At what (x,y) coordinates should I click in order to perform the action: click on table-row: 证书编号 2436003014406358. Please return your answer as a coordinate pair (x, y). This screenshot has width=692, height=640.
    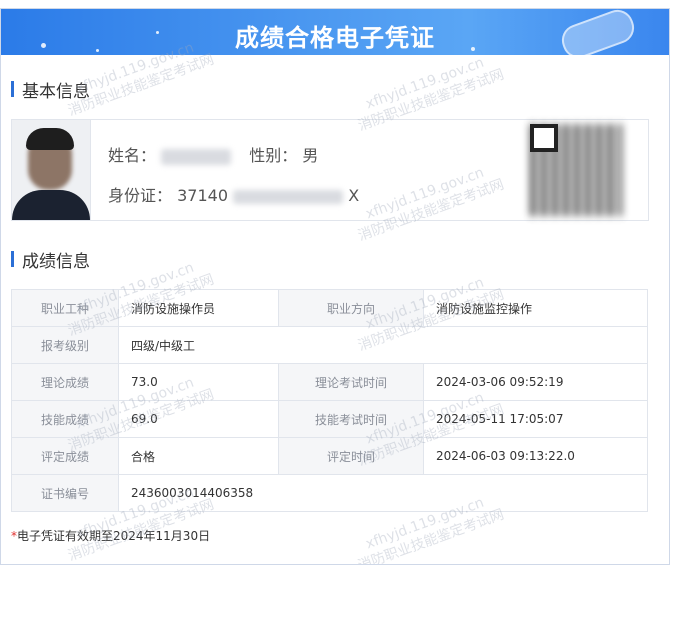
    Looking at the image, I should click on (329, 493).